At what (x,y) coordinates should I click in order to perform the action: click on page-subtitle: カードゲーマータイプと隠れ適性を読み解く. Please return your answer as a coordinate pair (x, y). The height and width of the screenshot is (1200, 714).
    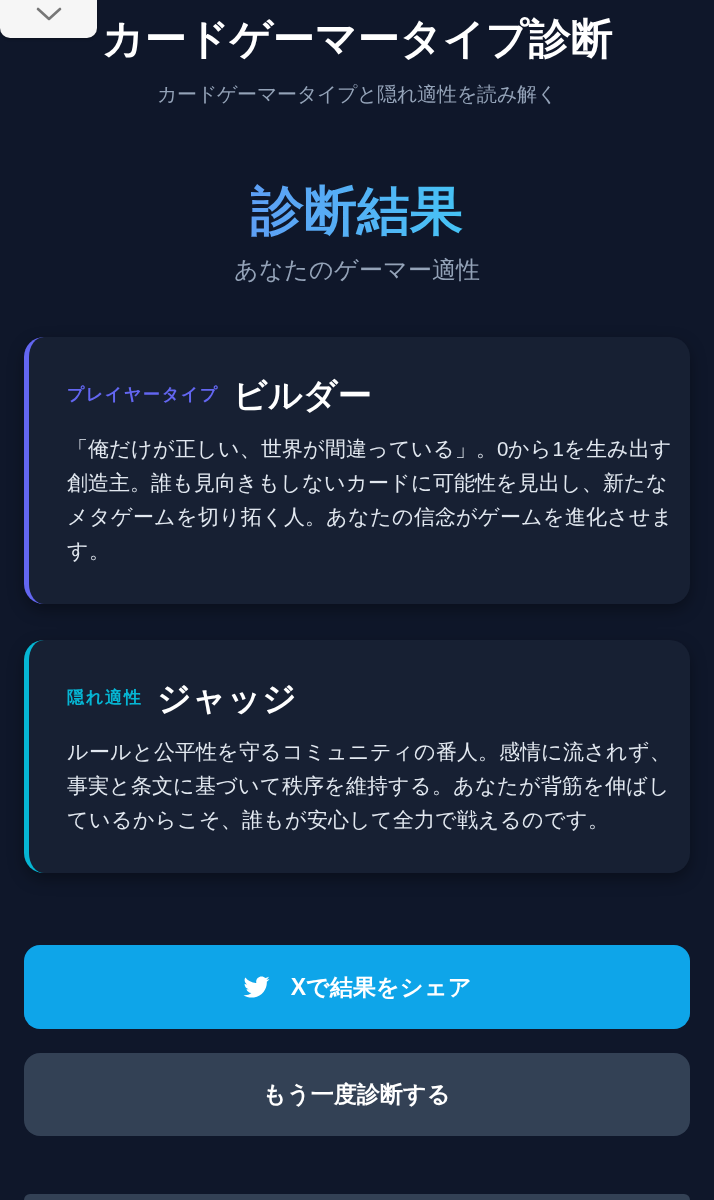
    Looking at the image, I should click on (357, 94).